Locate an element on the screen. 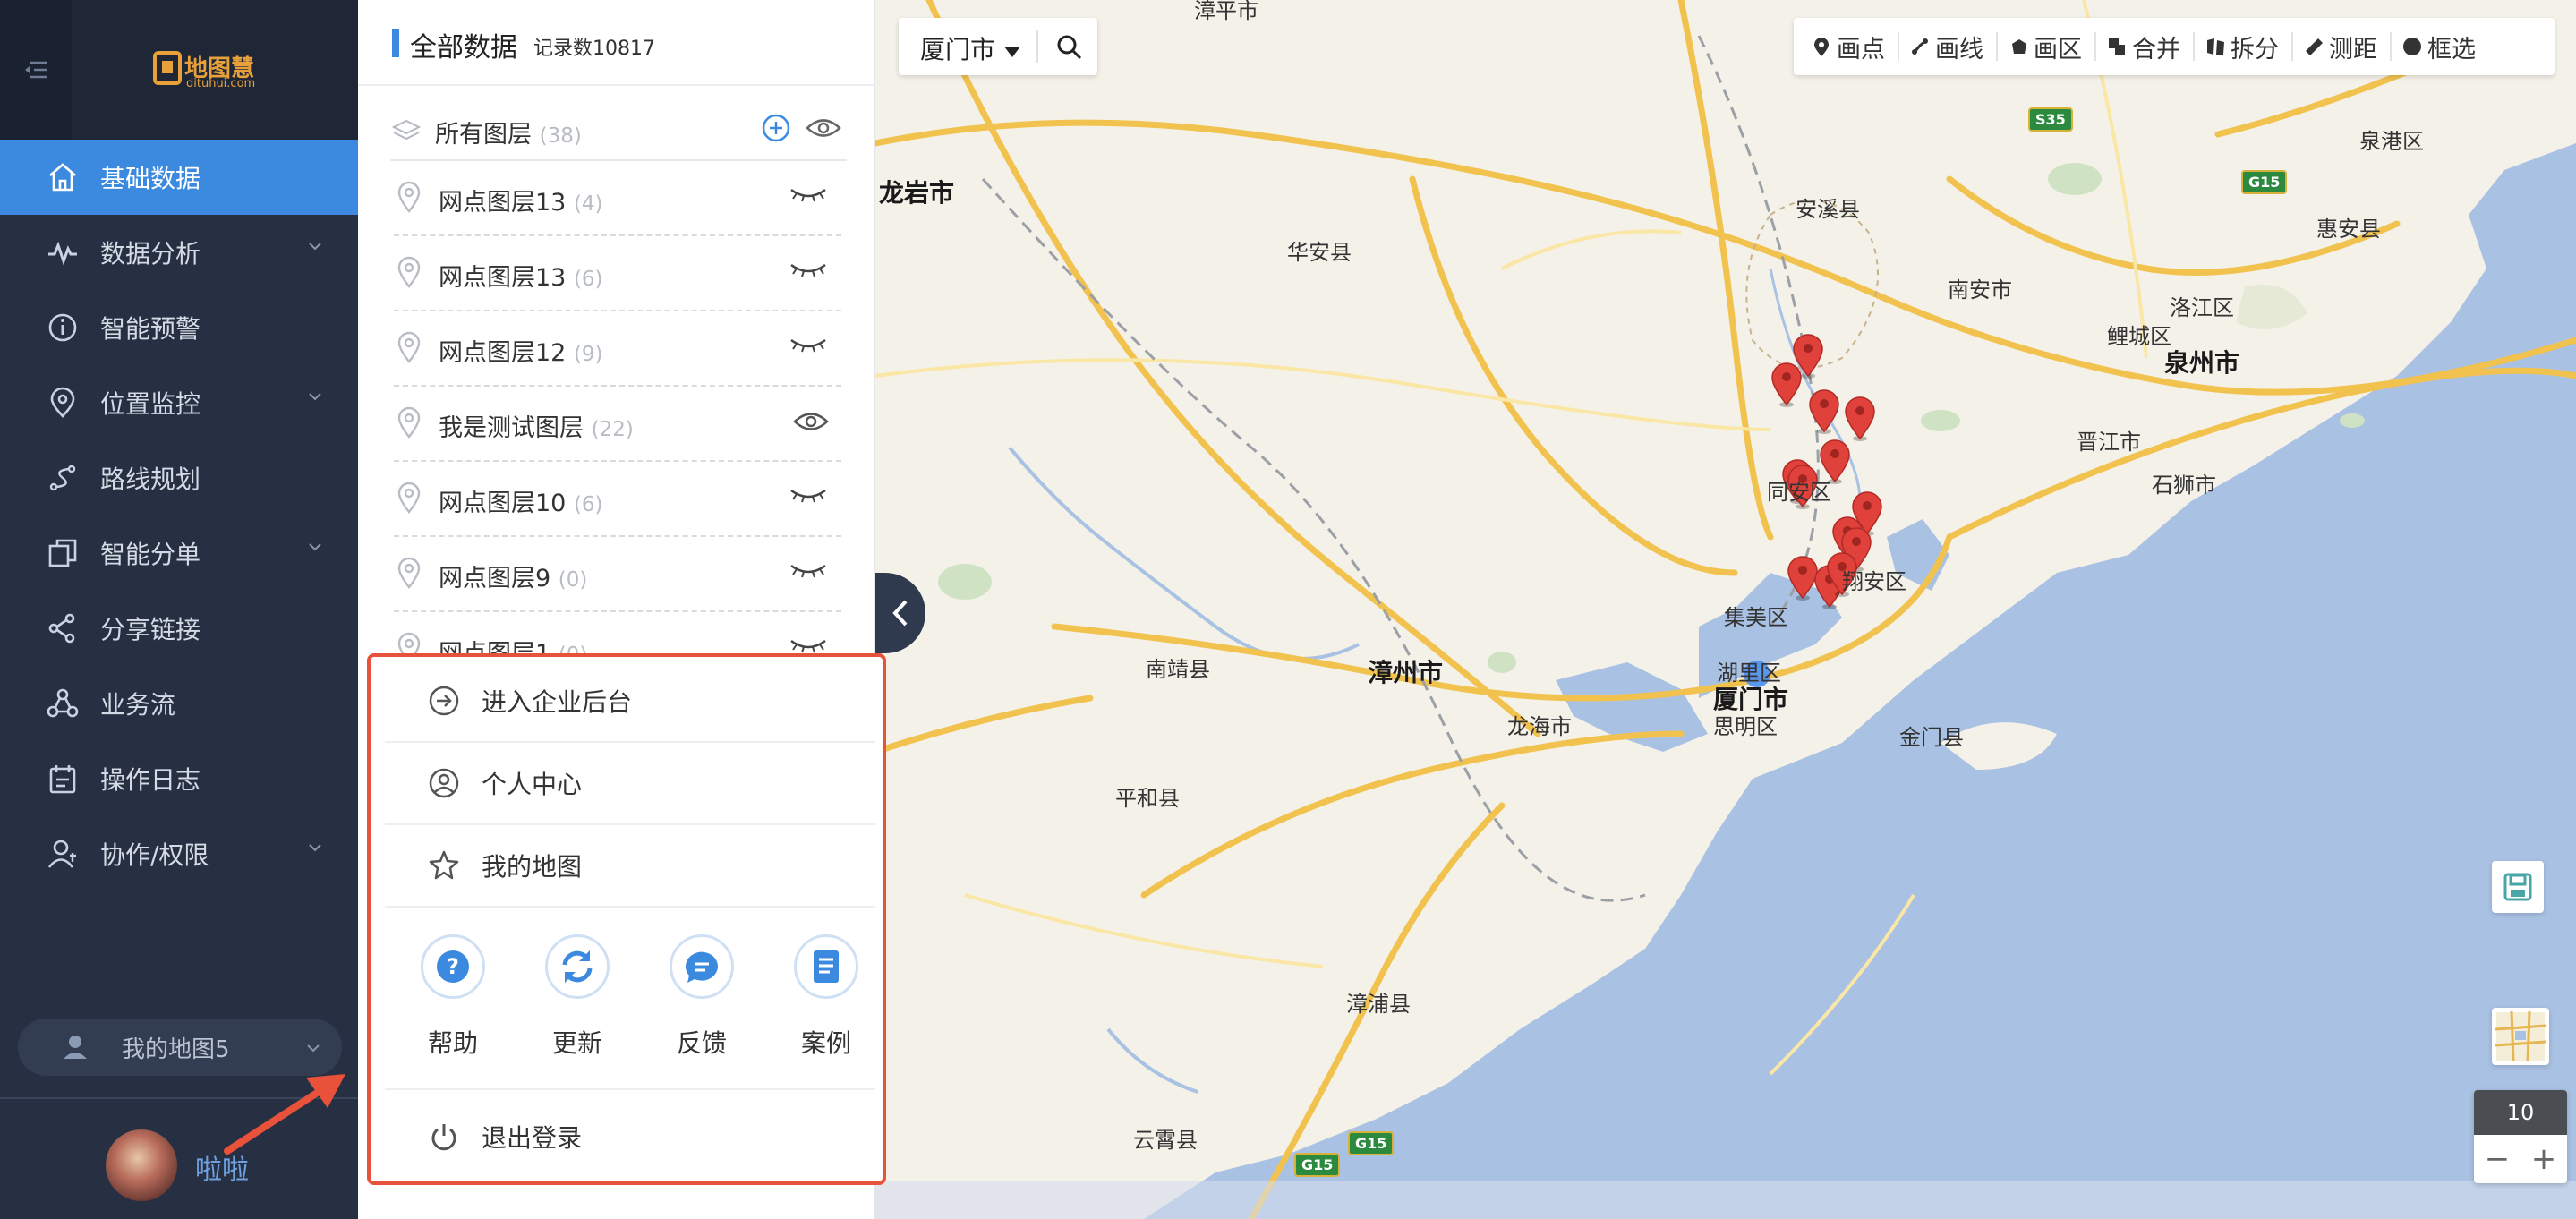 The height and width of the screenshot is (1219, 2576). record-count: 记录数10817 is located at coordinates (594, 49).